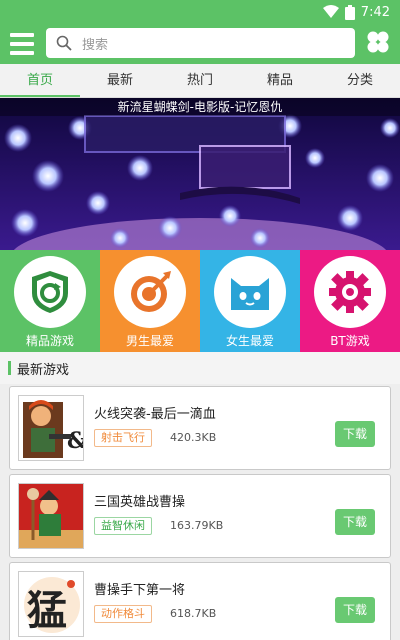 This screenshot has width=400, height=640. What do you see at coordinates (123, 526) in the screenshot?
I see `game-tag: 益智休闲` at bounding box center [123, 526].